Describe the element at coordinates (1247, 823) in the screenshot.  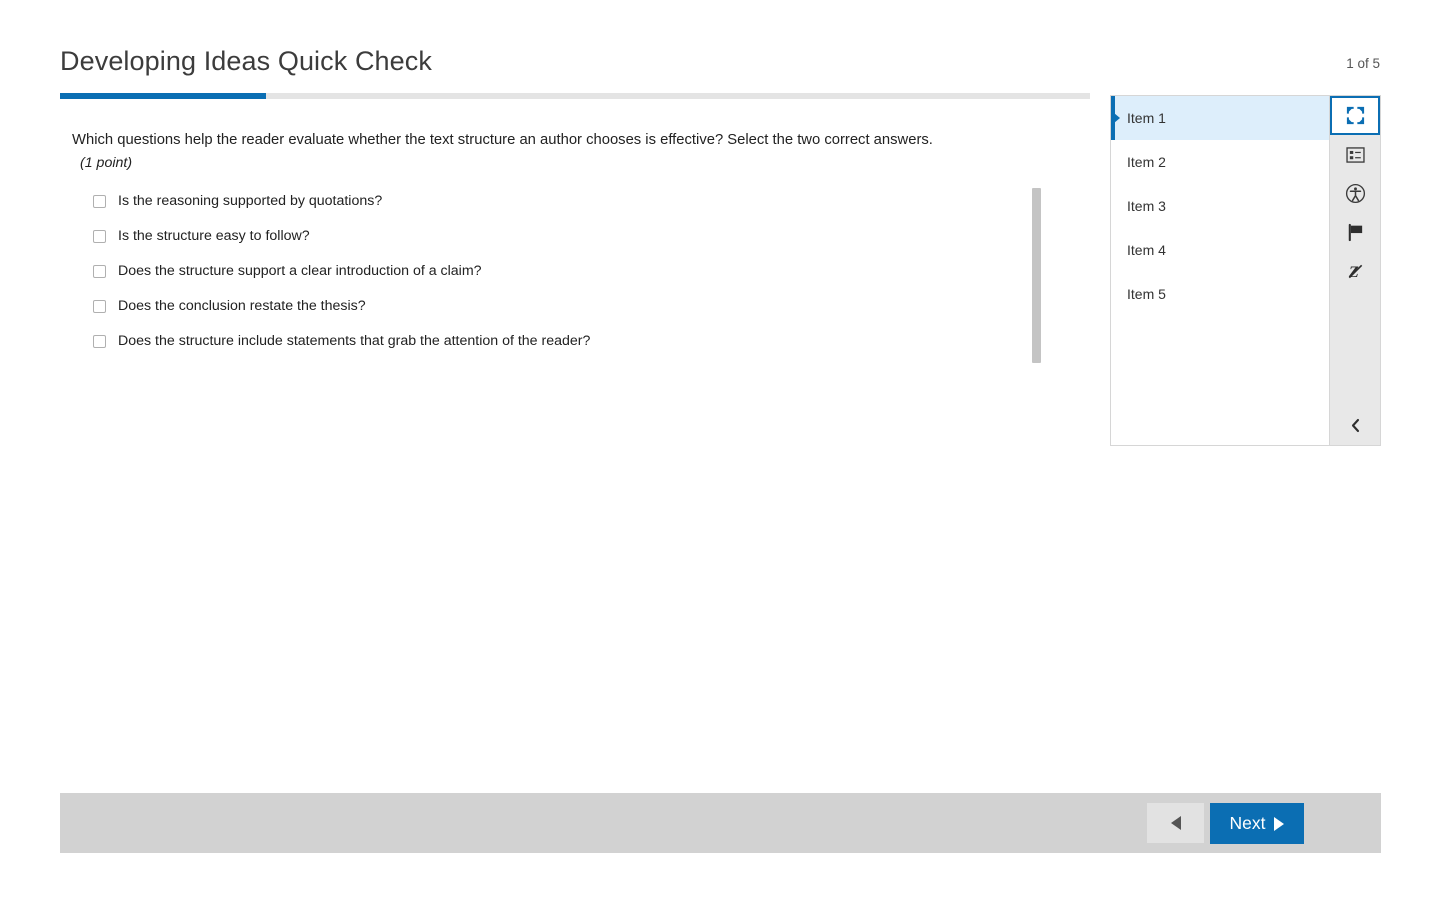
I see `next-button-label: Next` at that location.